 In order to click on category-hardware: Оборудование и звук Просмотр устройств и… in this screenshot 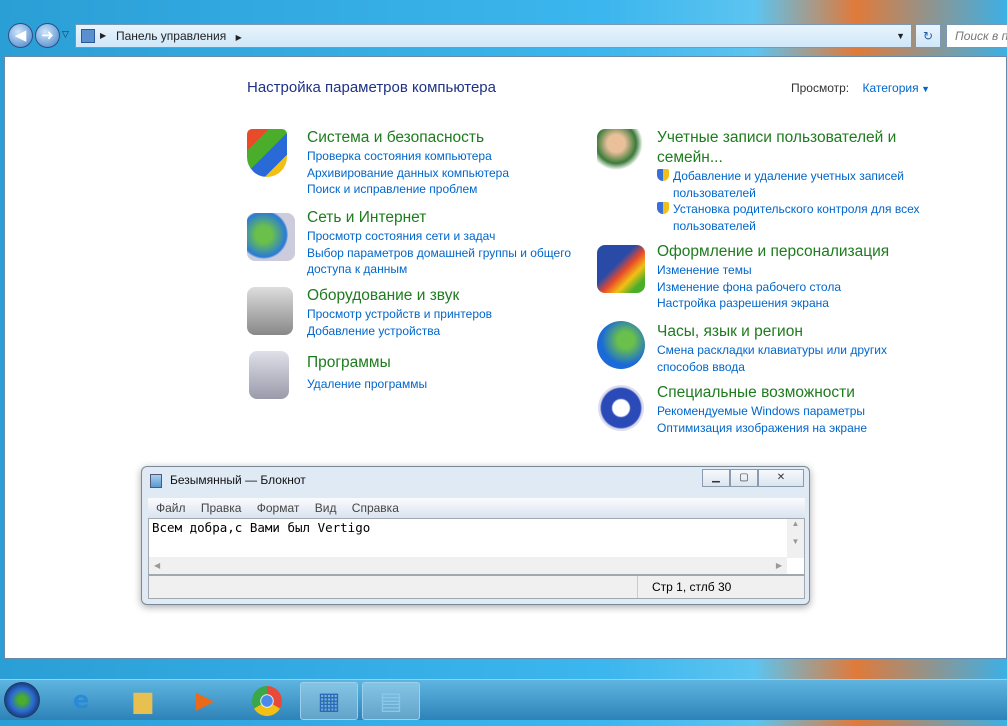, I will do `click(399, 312)`.